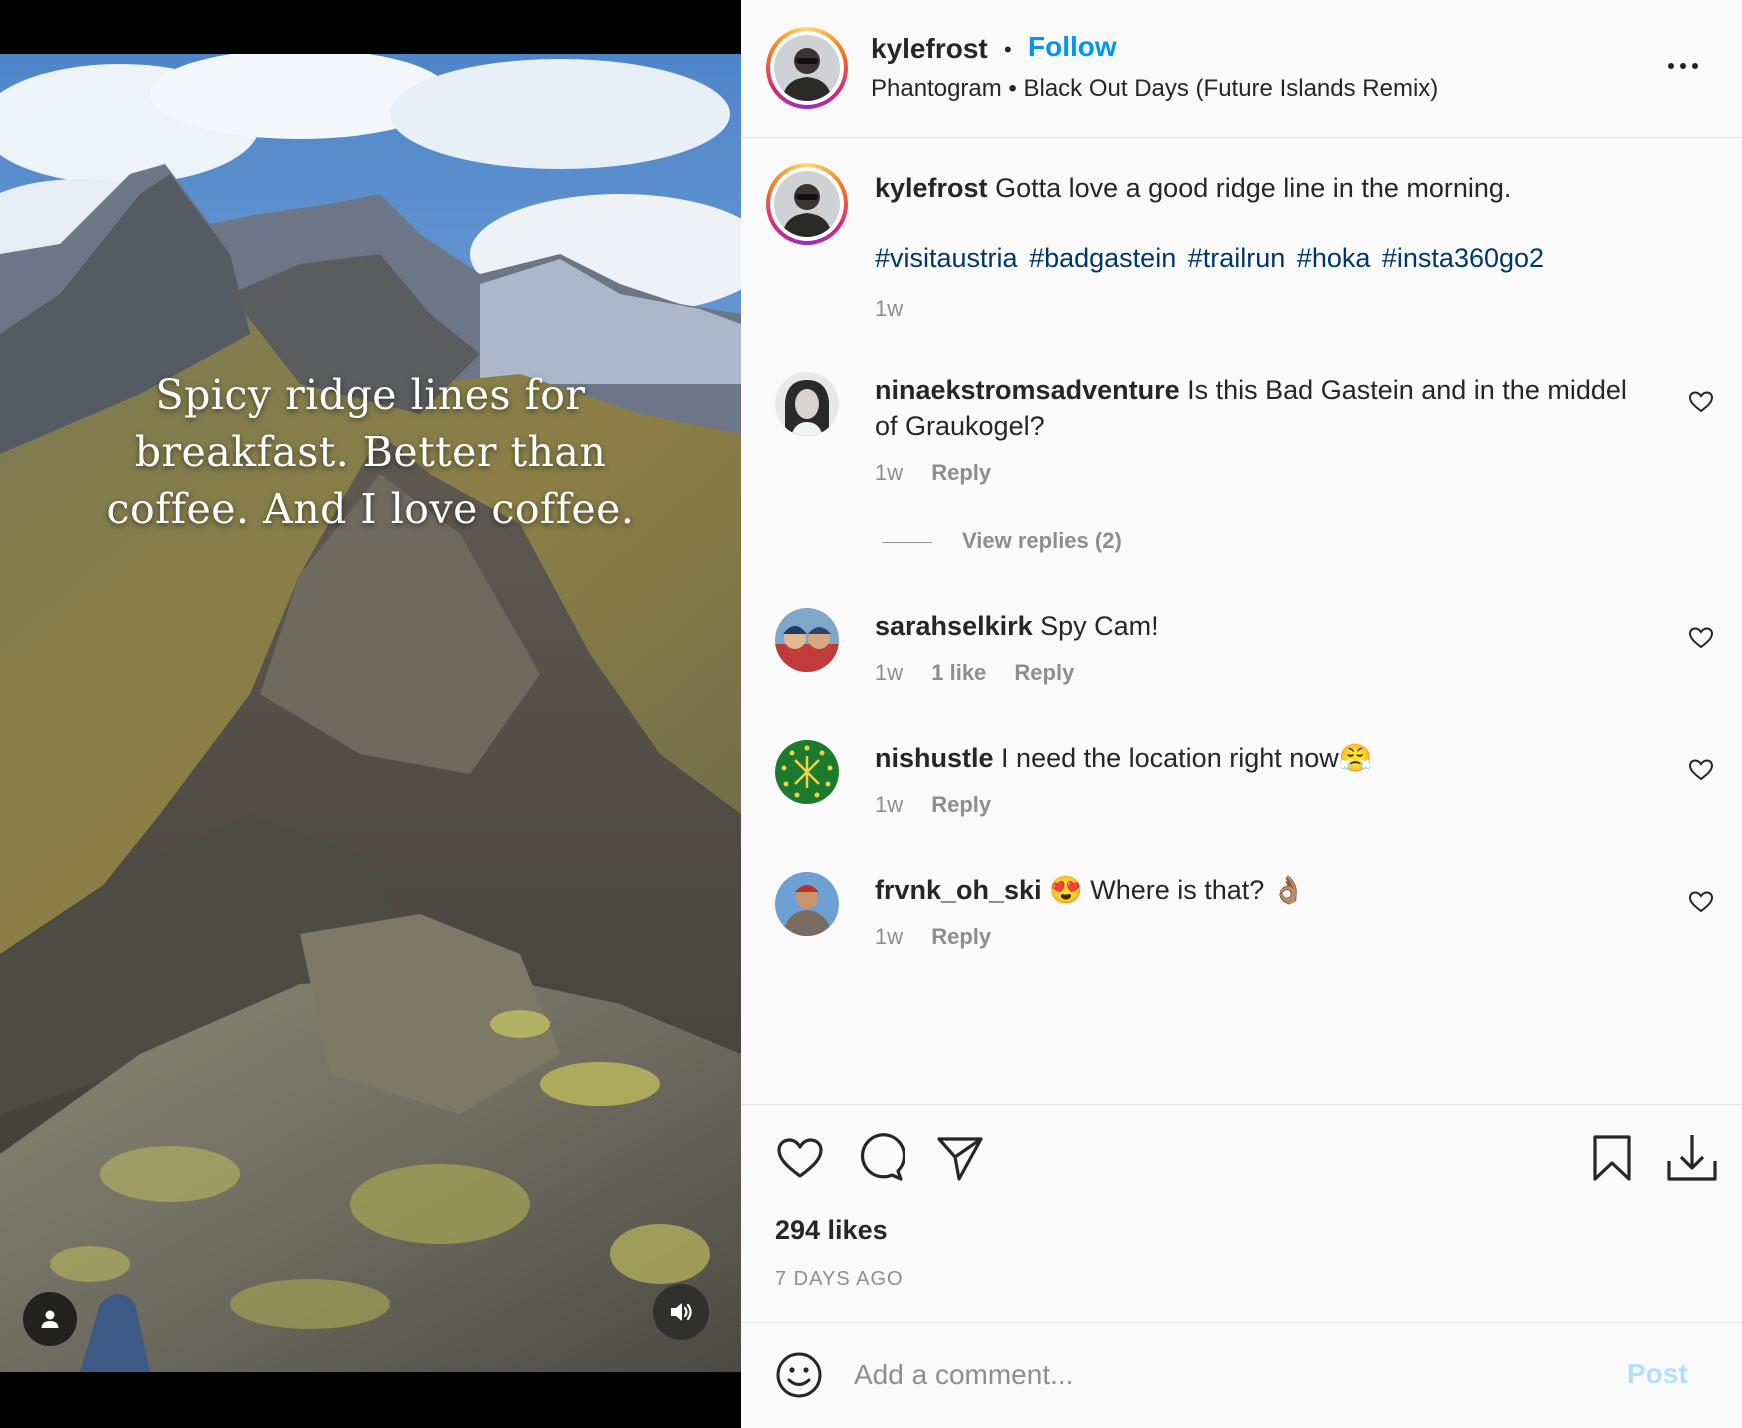 The width and height of the screenshot is (1742, 1428). I want to click on view-replies-label: View replies (2), so click(1042, 540).